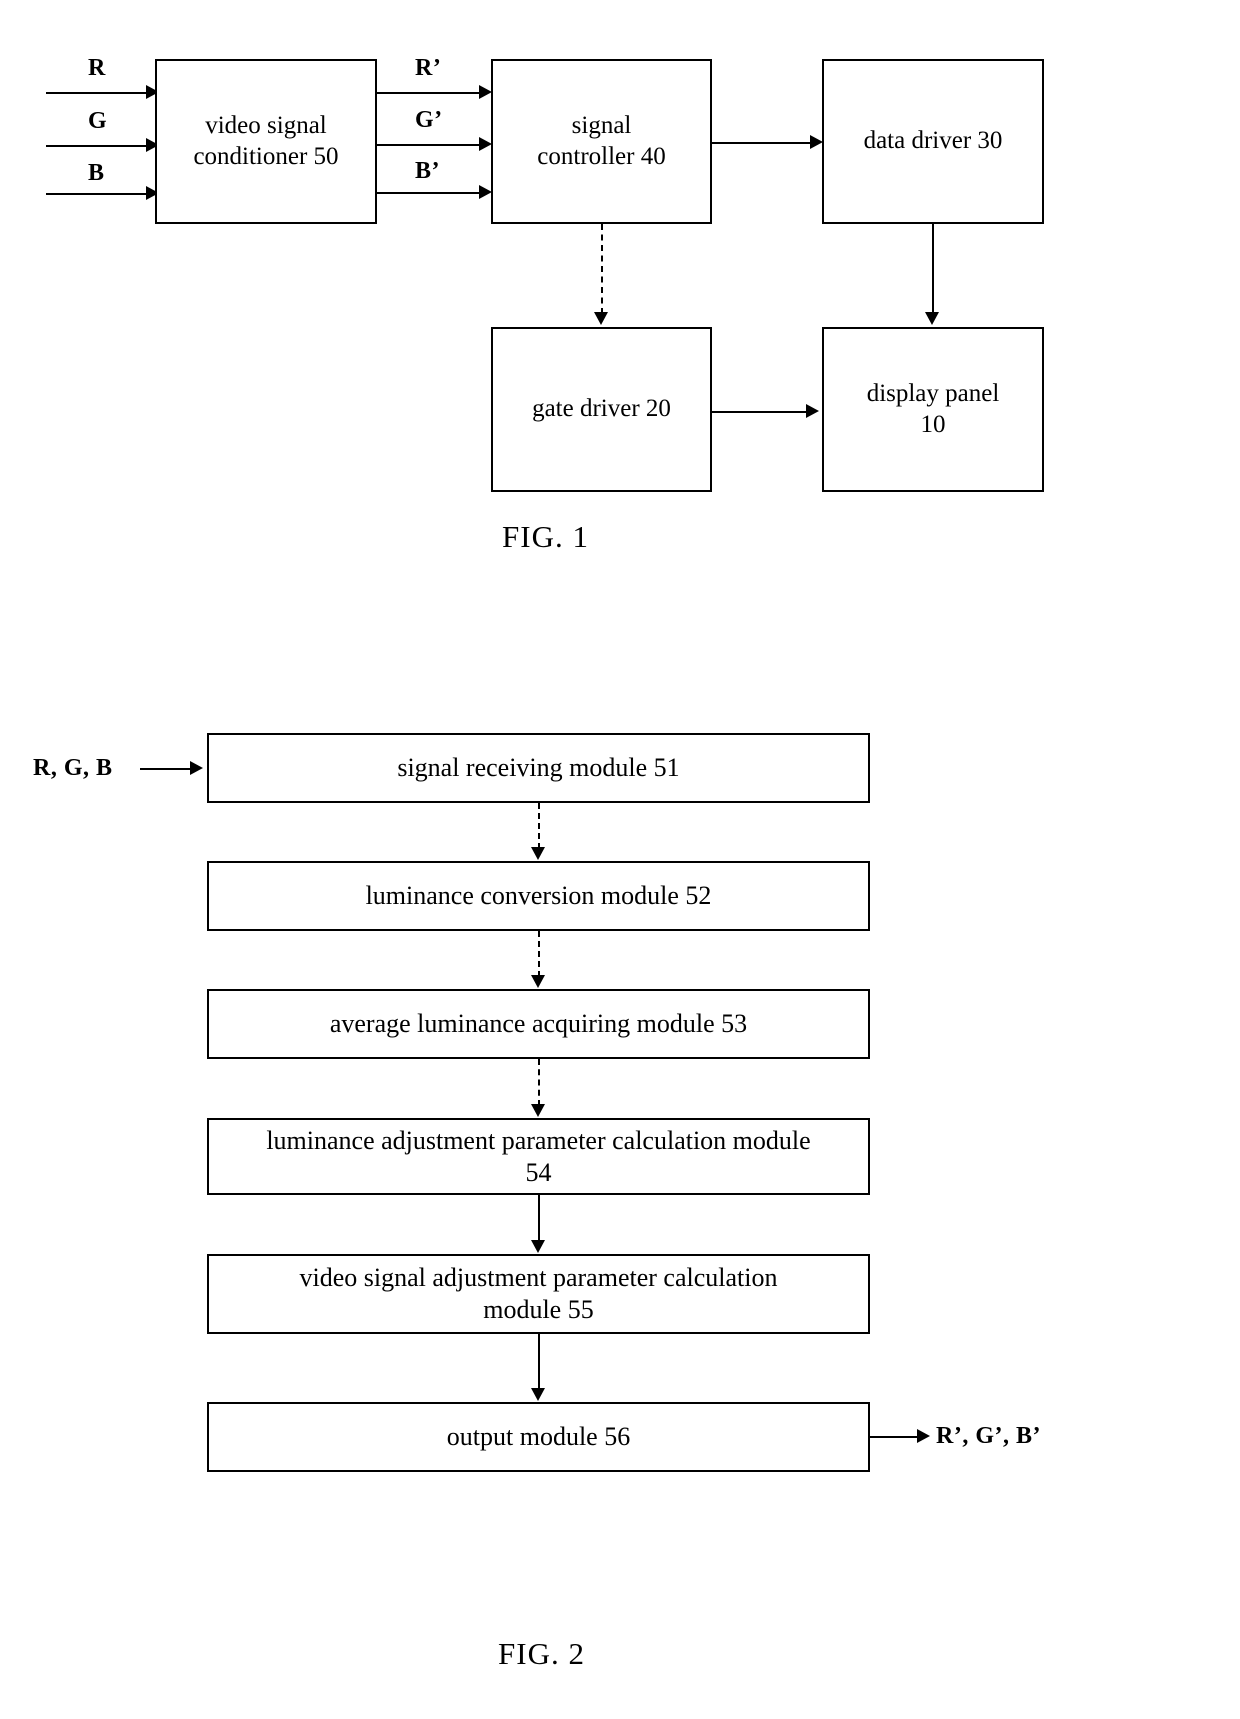 The image size is (1240, 1719). Describe the element at coordinates (539, 1082) in the screenshot. I see `fig2-edge-53-54-line` at that location.